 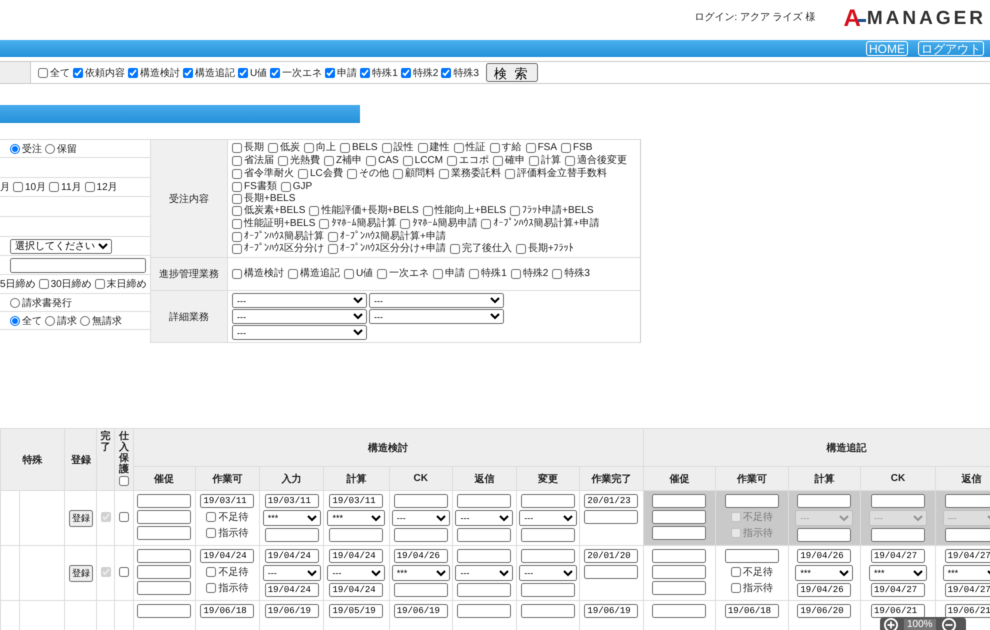 I want to click on date-input: 19/06/21, so click(x=967, y=611).